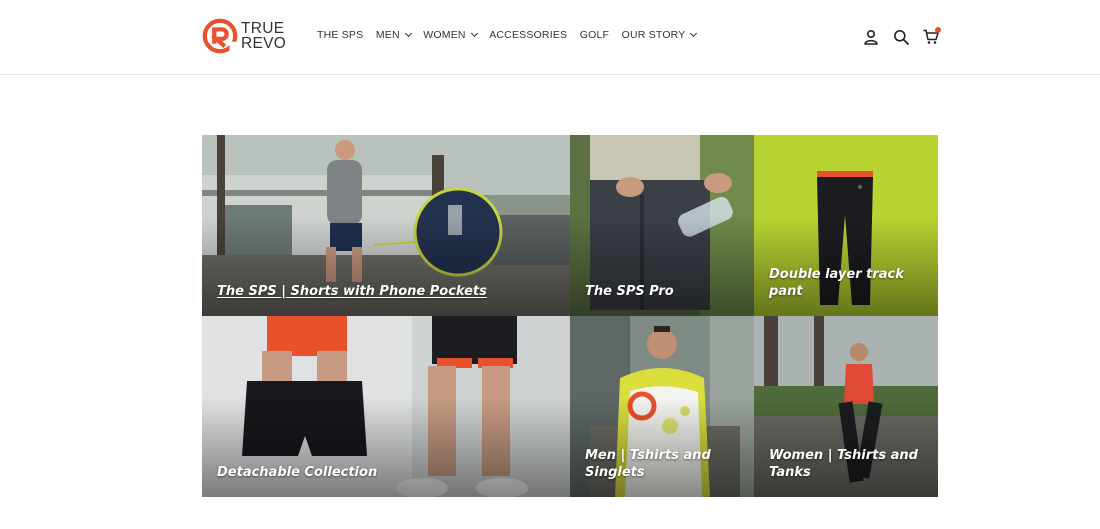  I want to click on nav-item-label: ACCESSORIES, so click(528, 35).